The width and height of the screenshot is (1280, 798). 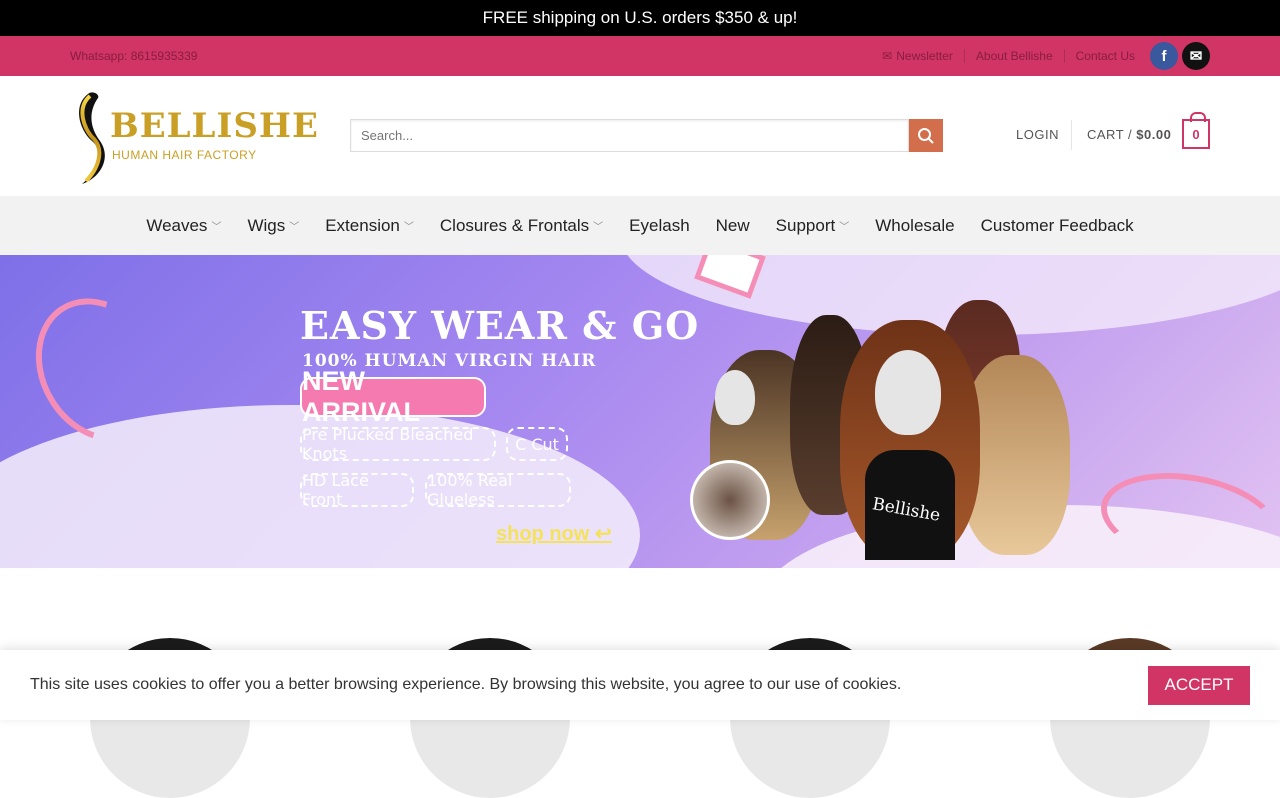 I want to click on cart-total: $0.00, so click(x=1154, y=134).